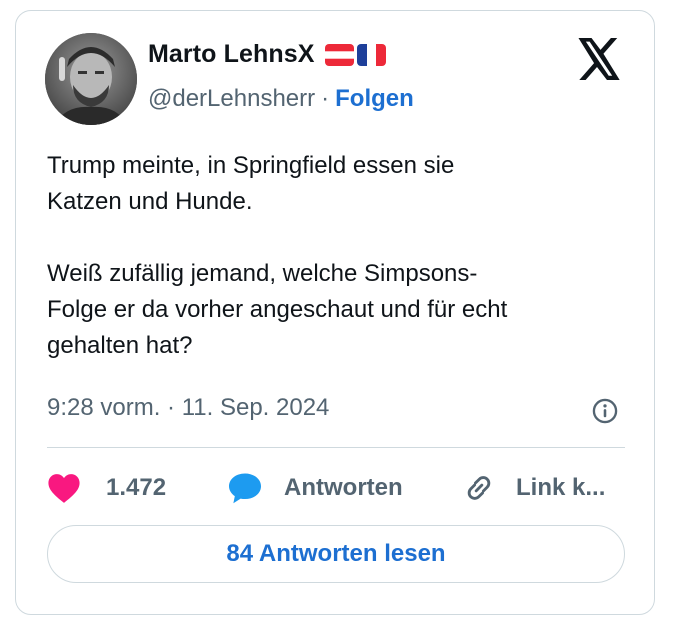  I want to click on austria-flag-icon, so click(339, 54).